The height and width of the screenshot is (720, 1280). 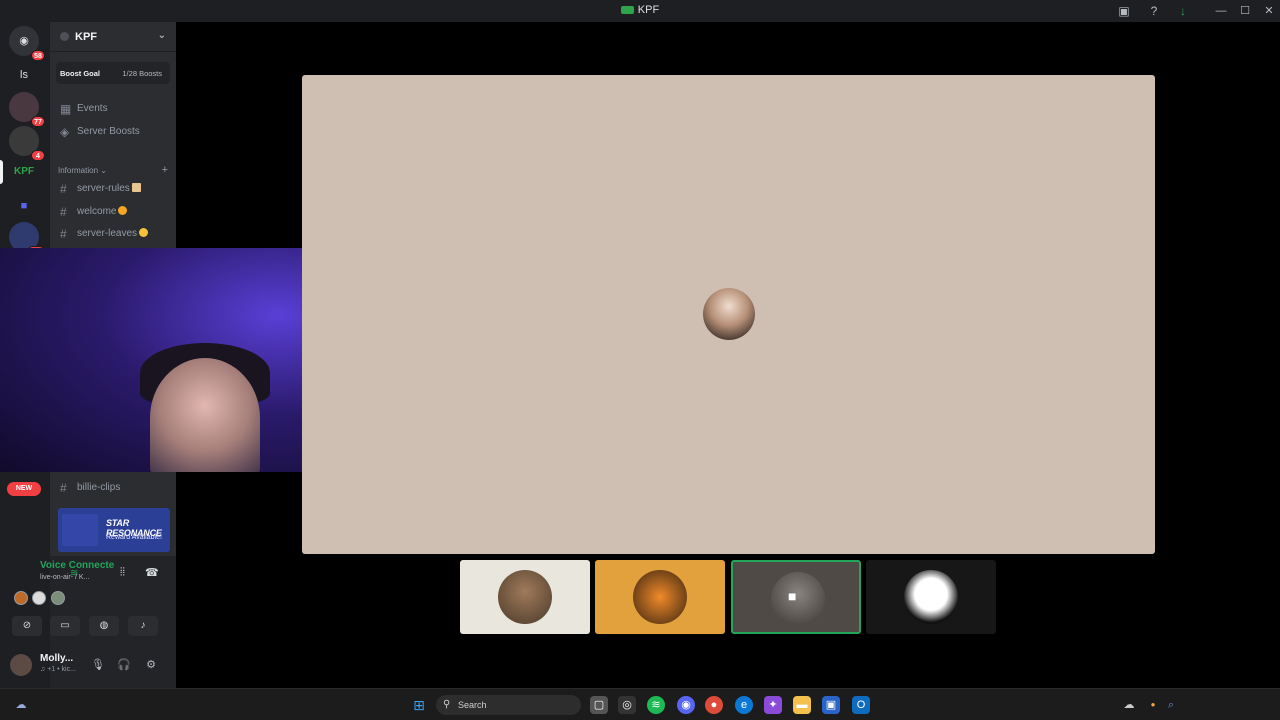 What do you see at coordinates (114, 170) in the screenshot?
I see `category-information: Information ⌄ +` at bounding box center [114, 170].